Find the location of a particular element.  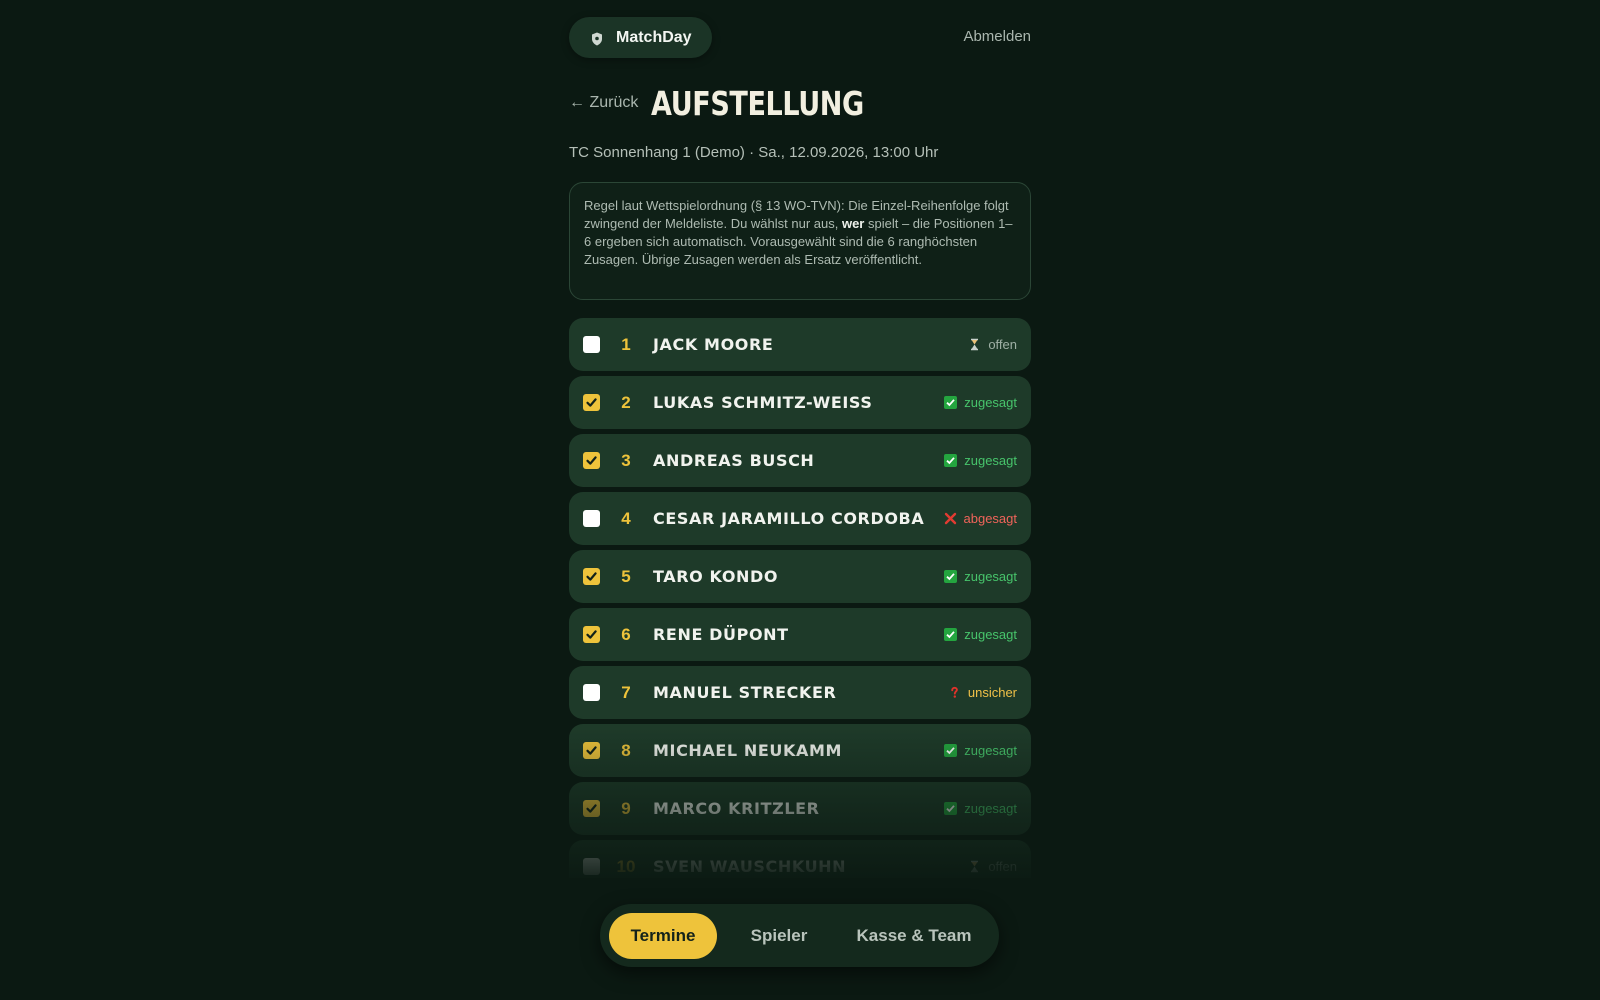

player-rank: 5 is located at coordinates (626, 576).